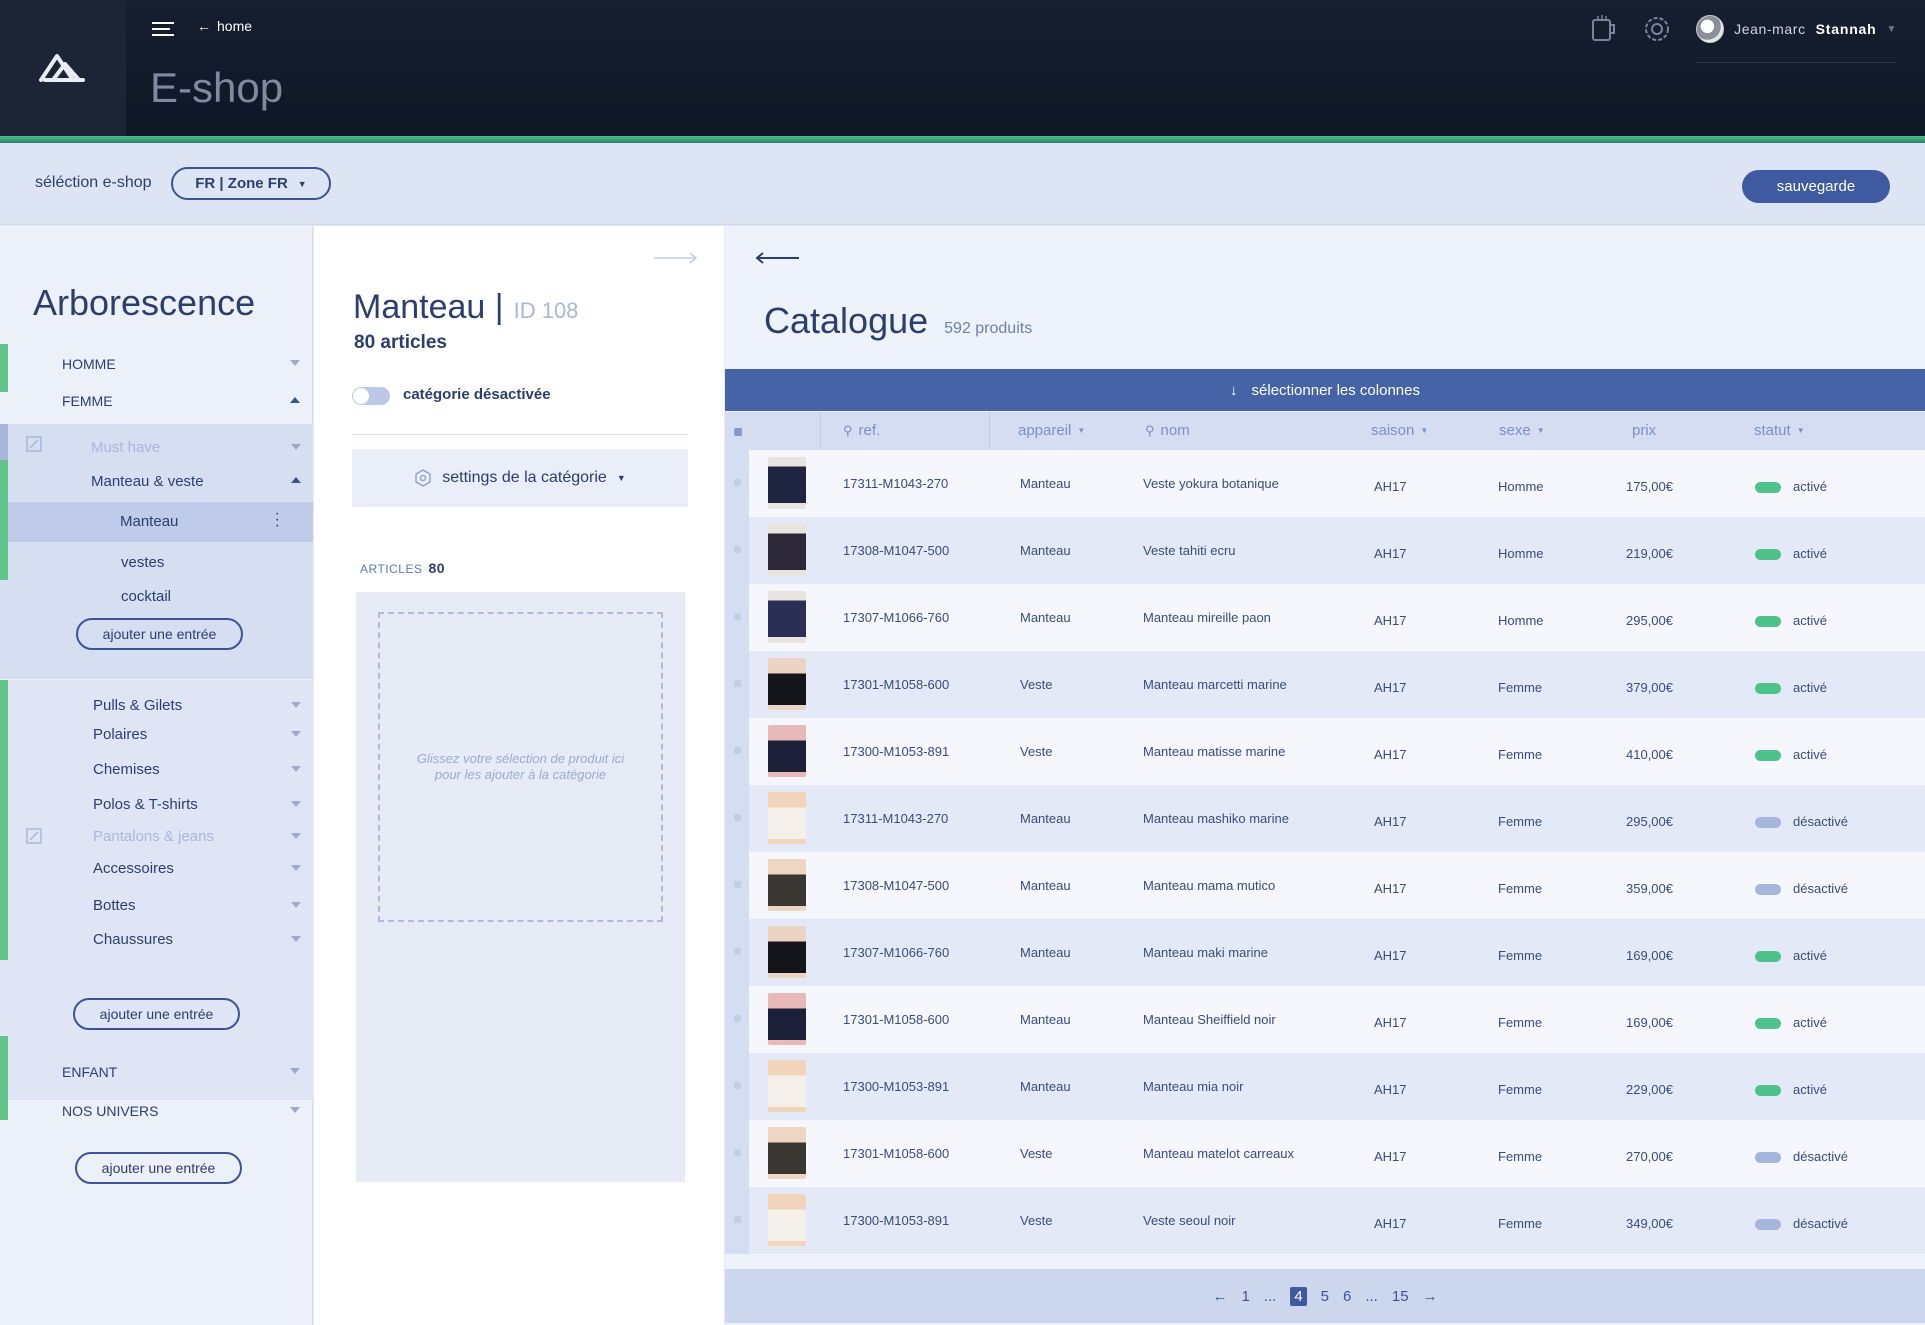 This screenshot has width=1925, height=1325. I want to click on user-menu: Jean-marc Stannah ▼, so click(1796, 29).